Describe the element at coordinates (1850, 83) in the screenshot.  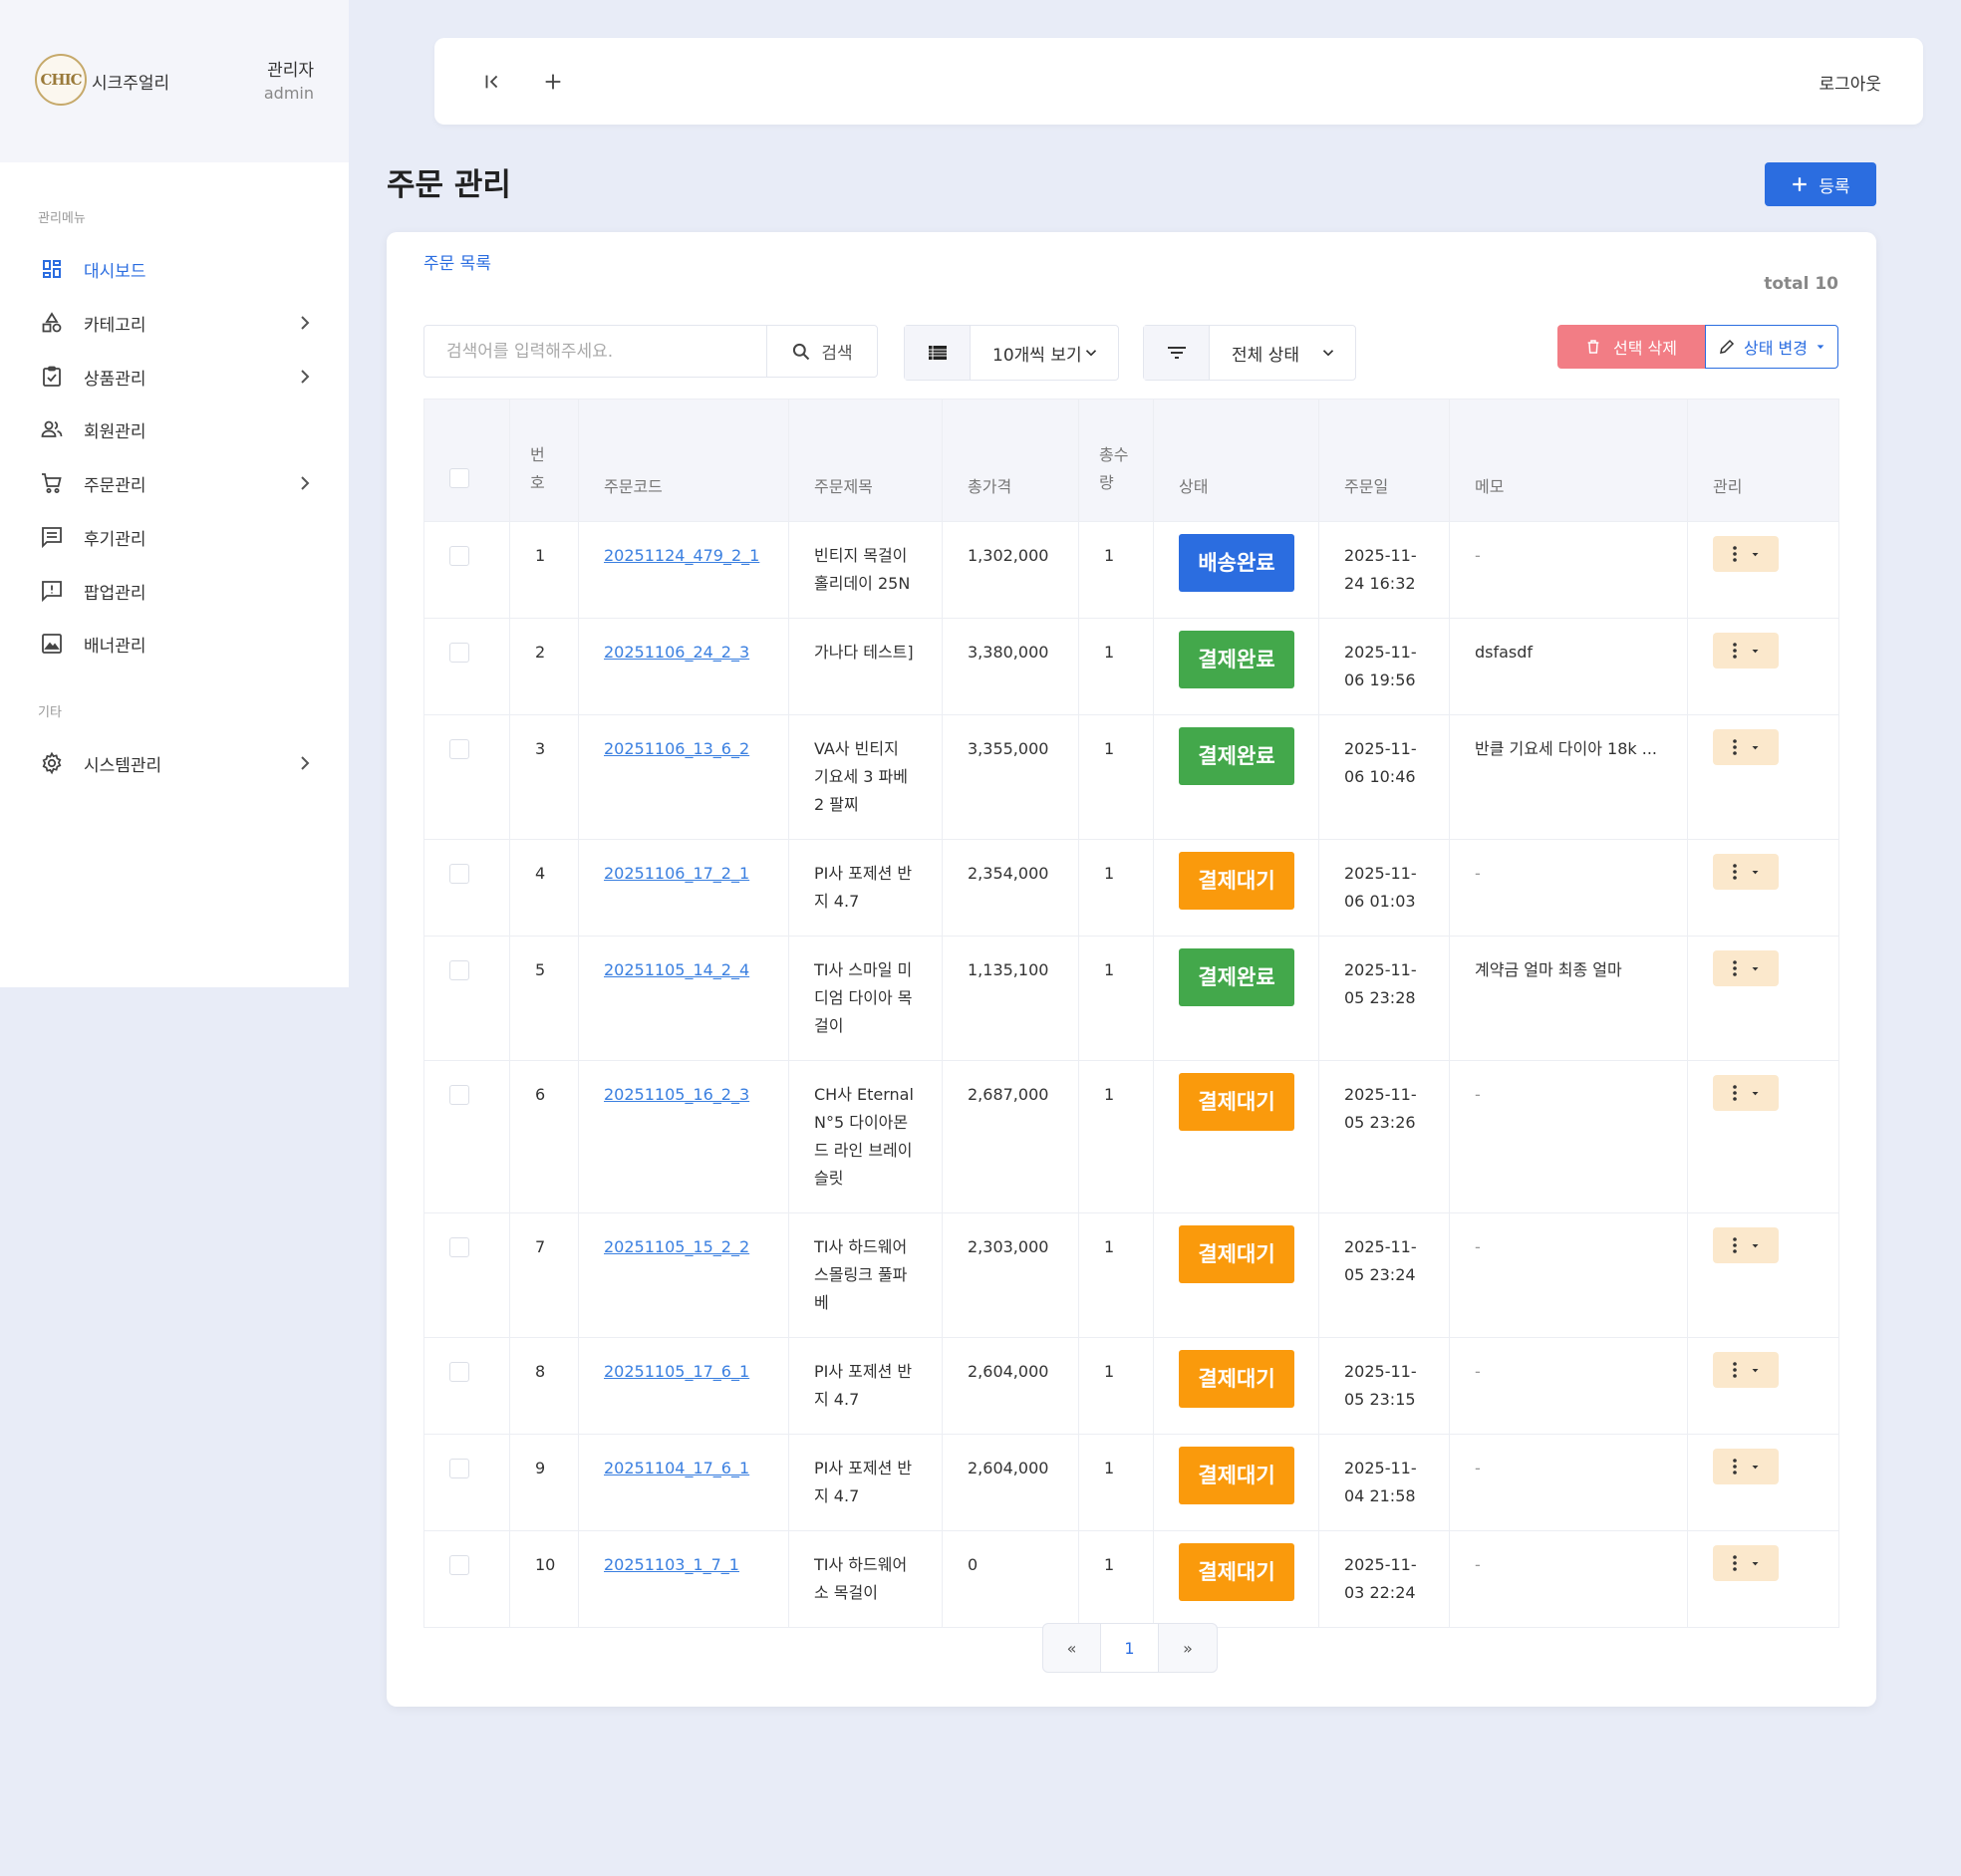
I see `logout-button: 로그아웃` at that location.